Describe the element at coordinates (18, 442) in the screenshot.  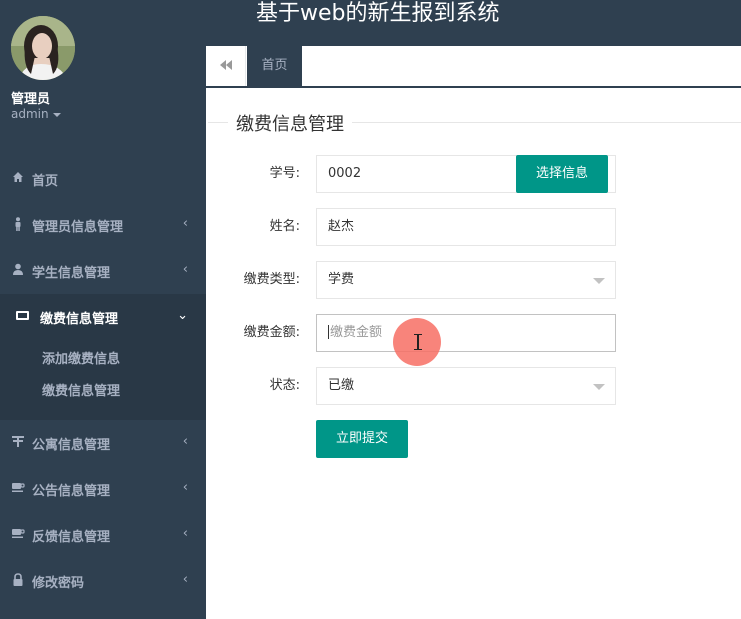
I see `building-icon` at that location.